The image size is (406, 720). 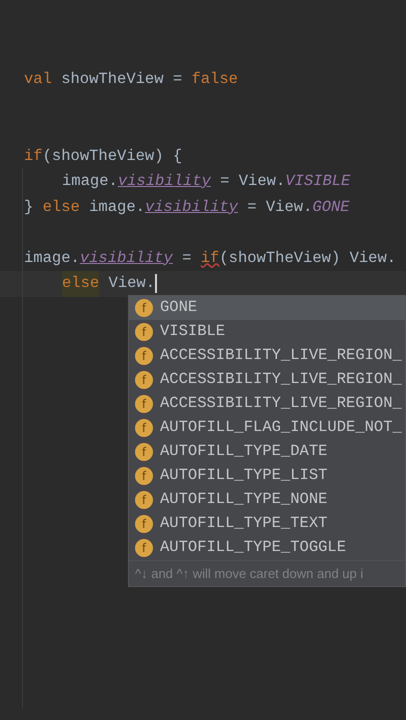 What do you see at coordinates (122, 79) in the screenshot?
I see `code-text: showTheView =` at bounding box center [122, 79].